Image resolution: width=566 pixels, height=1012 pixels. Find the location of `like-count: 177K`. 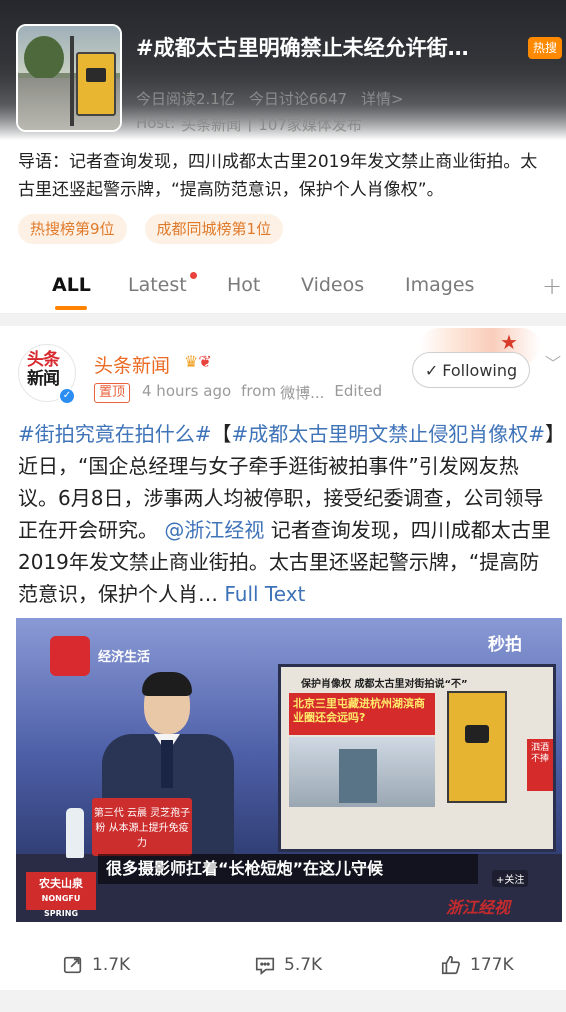

like-count: 177K is located at coordinates (492, 965).